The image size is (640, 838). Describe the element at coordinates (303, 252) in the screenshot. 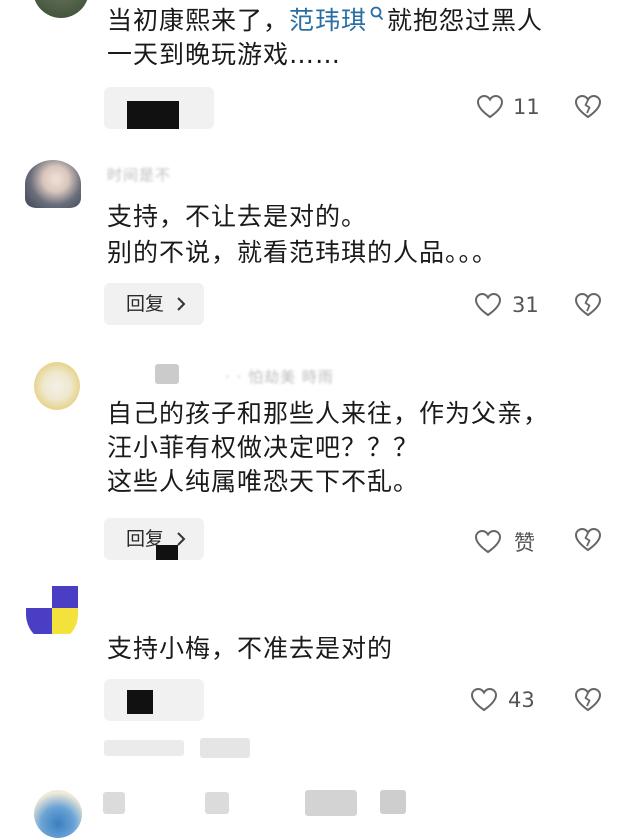

I see `comment-text-line: 别的不说，就看范玮琪的人品。。。` at that location.